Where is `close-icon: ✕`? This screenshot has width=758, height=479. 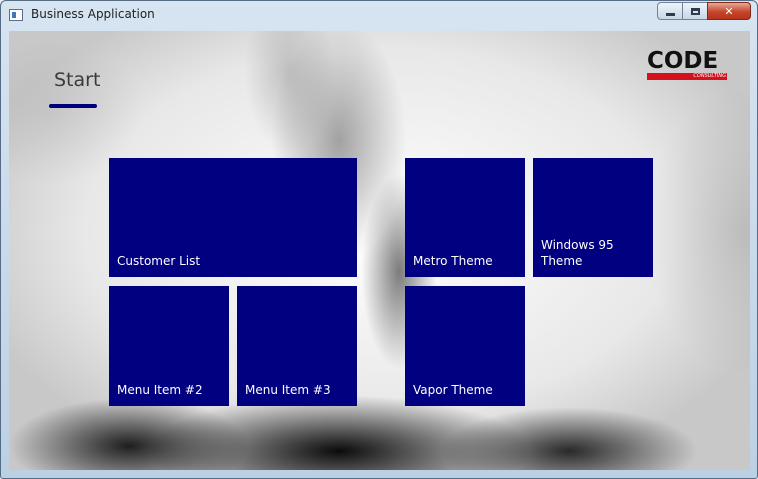
close-icon: ✕ is located at coordinates (729, 11).